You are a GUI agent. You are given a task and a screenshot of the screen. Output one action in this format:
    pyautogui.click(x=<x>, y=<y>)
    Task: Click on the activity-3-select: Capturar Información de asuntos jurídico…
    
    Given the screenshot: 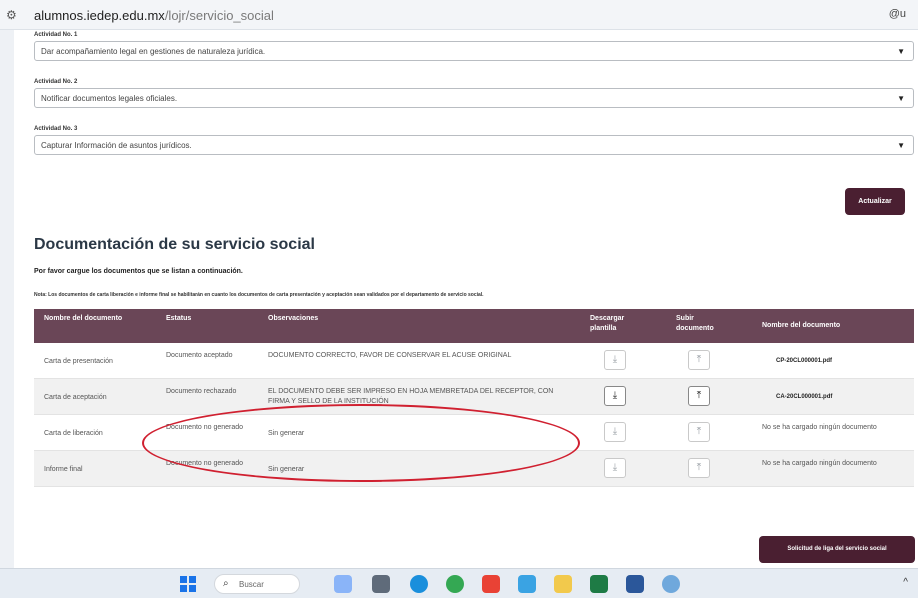 What is the action you would take?
    pyautogui.click(x=474, y=145)
    